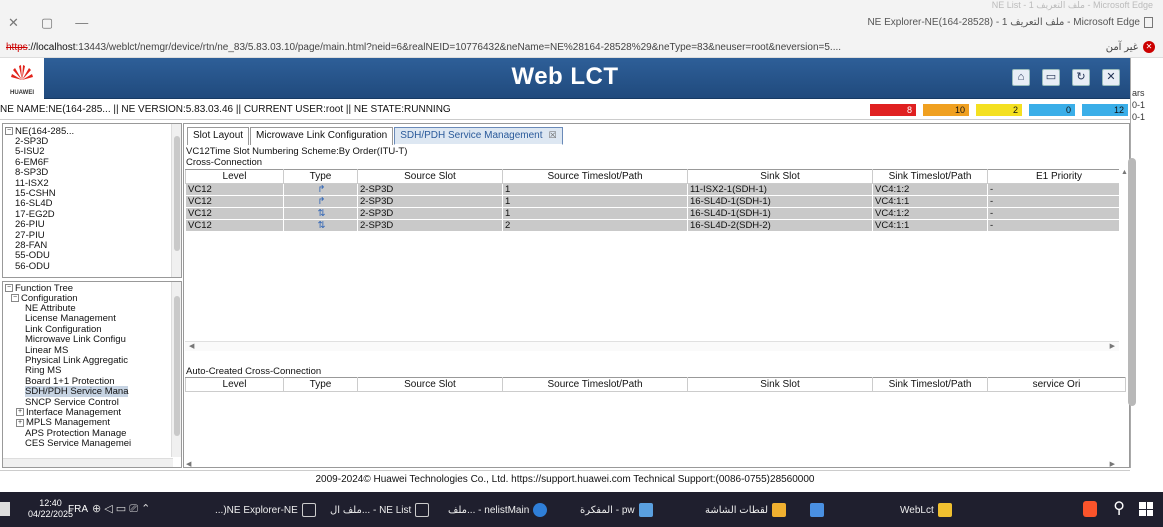  Describe the element at coordinates (121, 509) in the screenshot. I see `system-tray-icons: ⊕ ◁ ▭ ⎚ ⌃` at that location.